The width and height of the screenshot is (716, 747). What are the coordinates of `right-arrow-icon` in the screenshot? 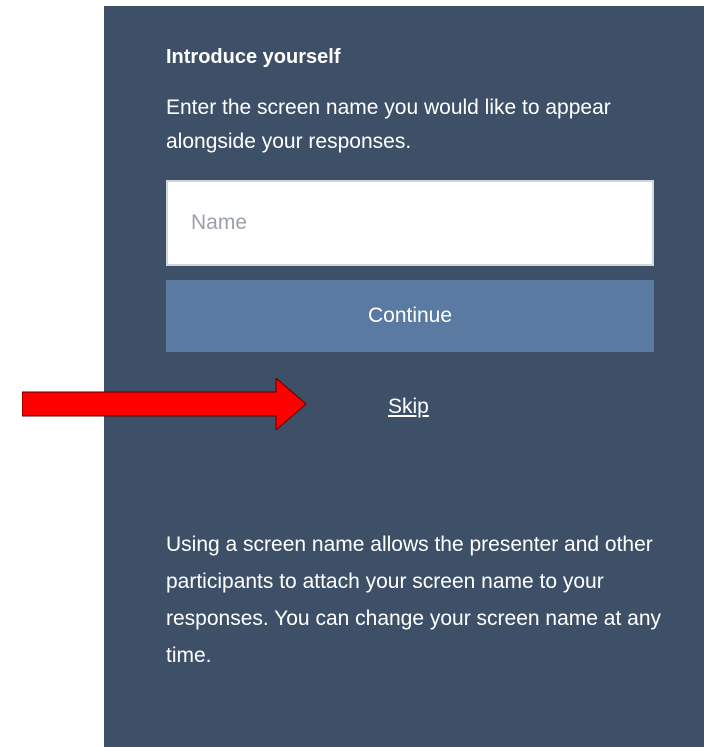 It's located at (164, 404).